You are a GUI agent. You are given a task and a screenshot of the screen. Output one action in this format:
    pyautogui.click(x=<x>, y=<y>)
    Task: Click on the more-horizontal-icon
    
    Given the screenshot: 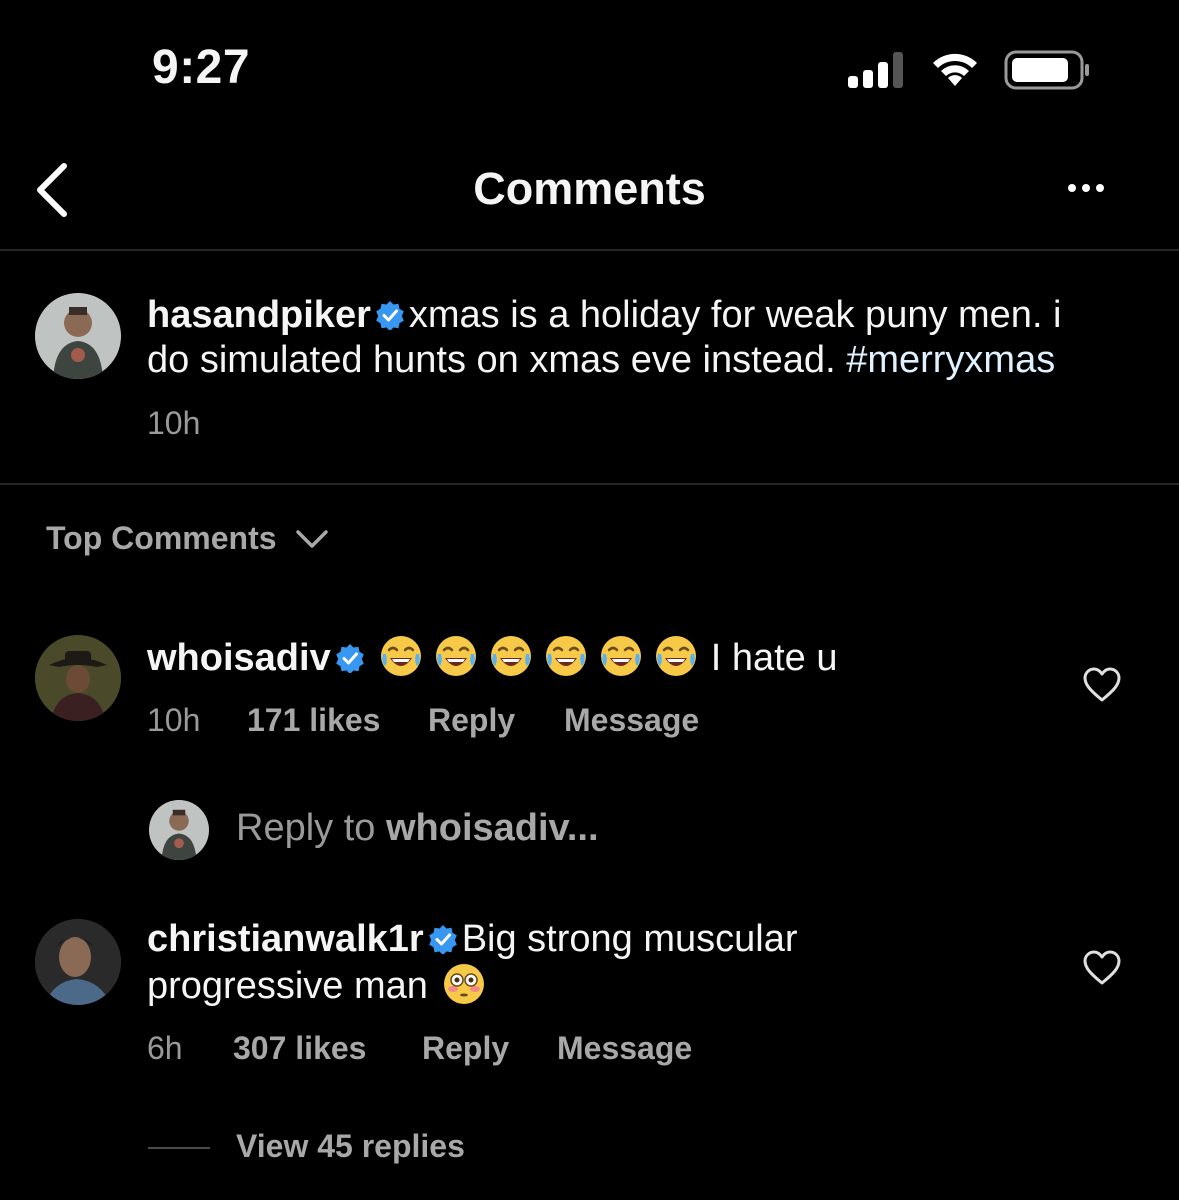 What is the action you would take?
    pyautogui.click(x=1086, y=188)
    